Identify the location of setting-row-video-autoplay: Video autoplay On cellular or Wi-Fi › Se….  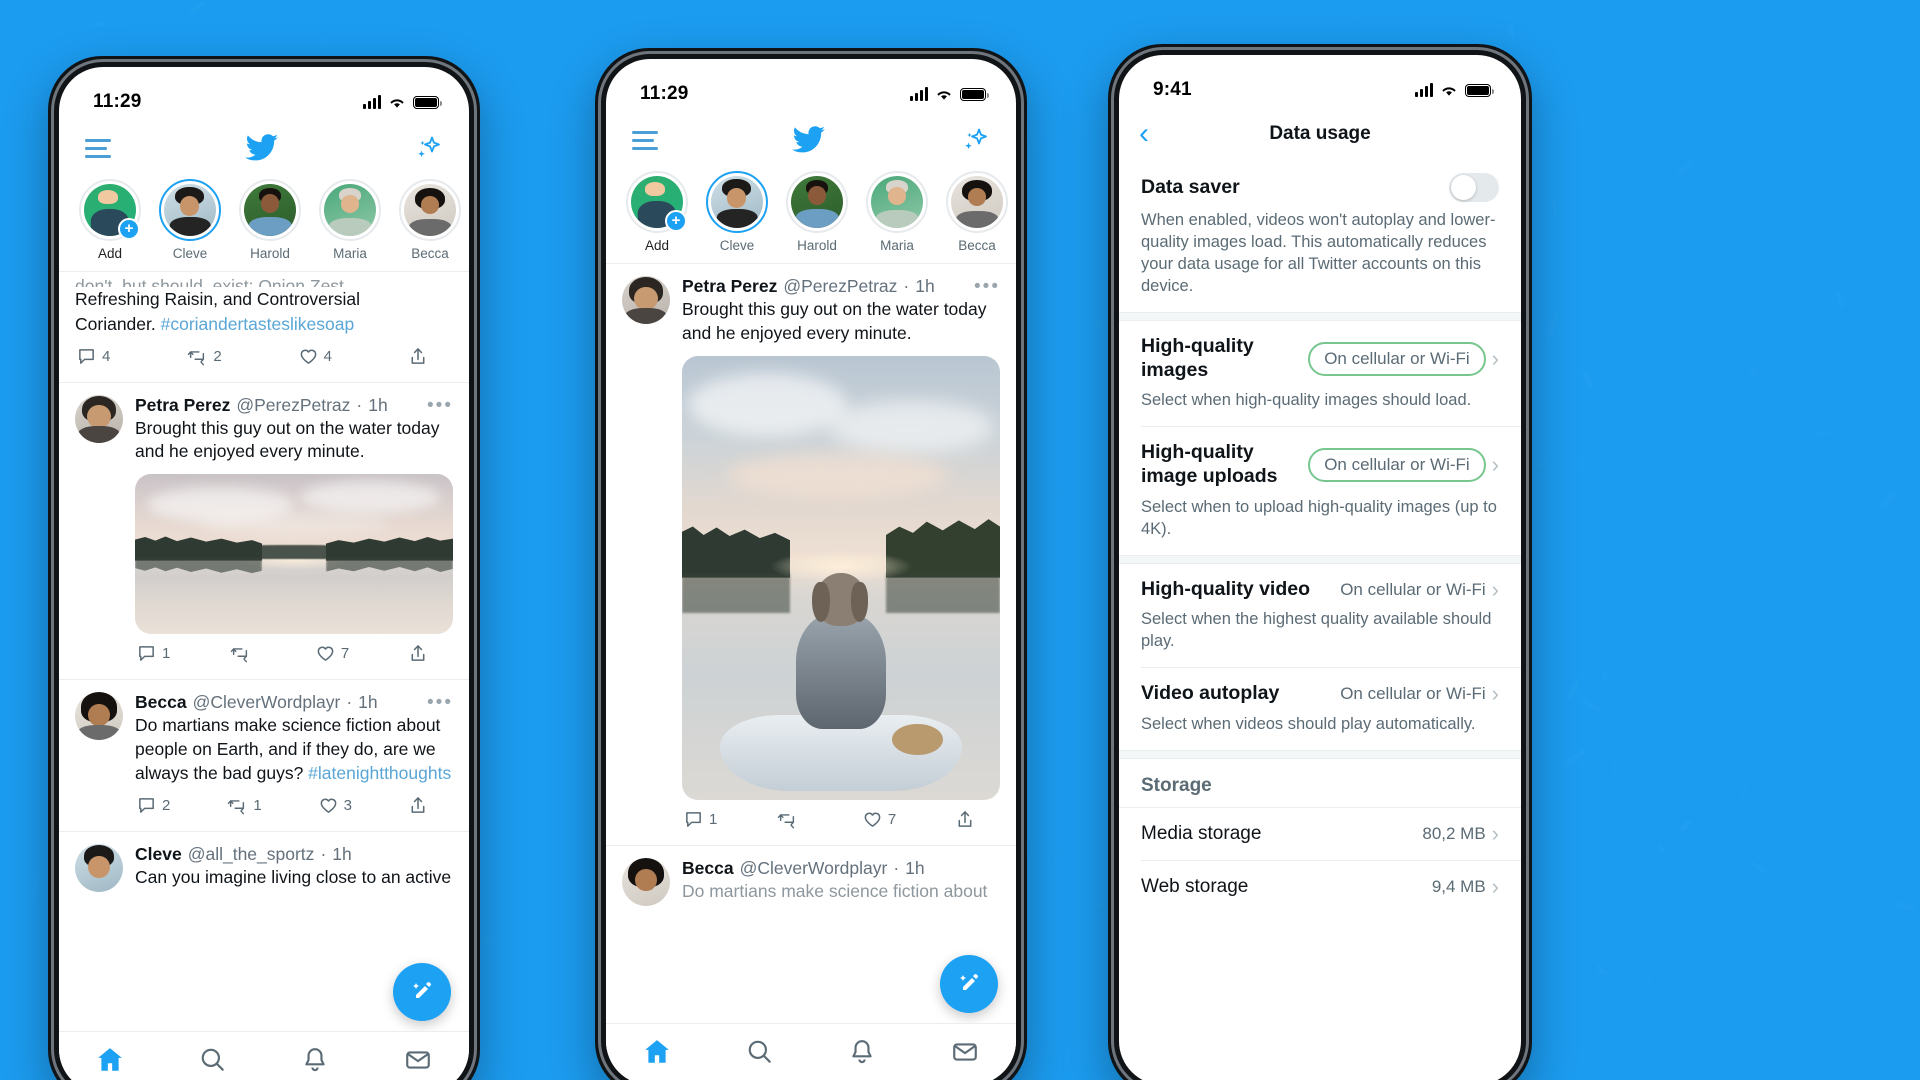
(1320, 709).